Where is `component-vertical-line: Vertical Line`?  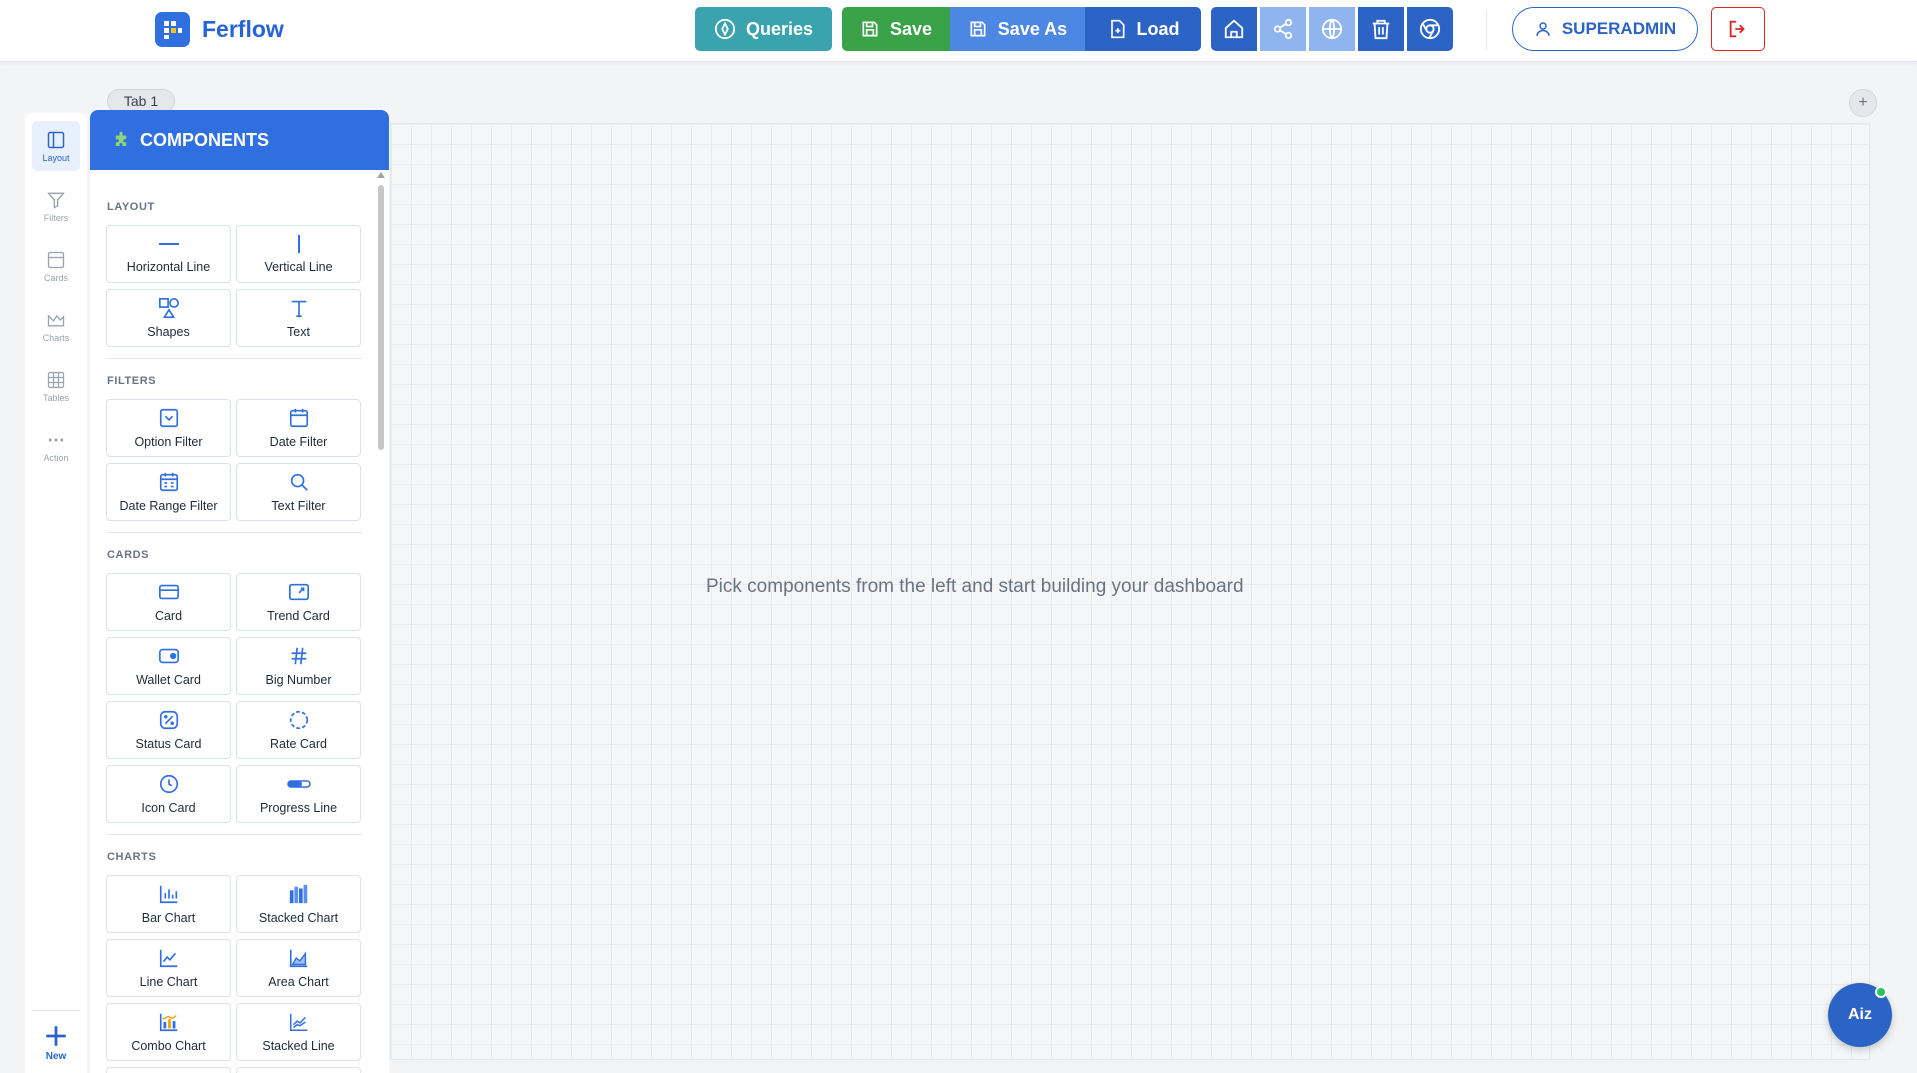 component-vertical-line: Vertical Line is located at coordinates (298, 254).